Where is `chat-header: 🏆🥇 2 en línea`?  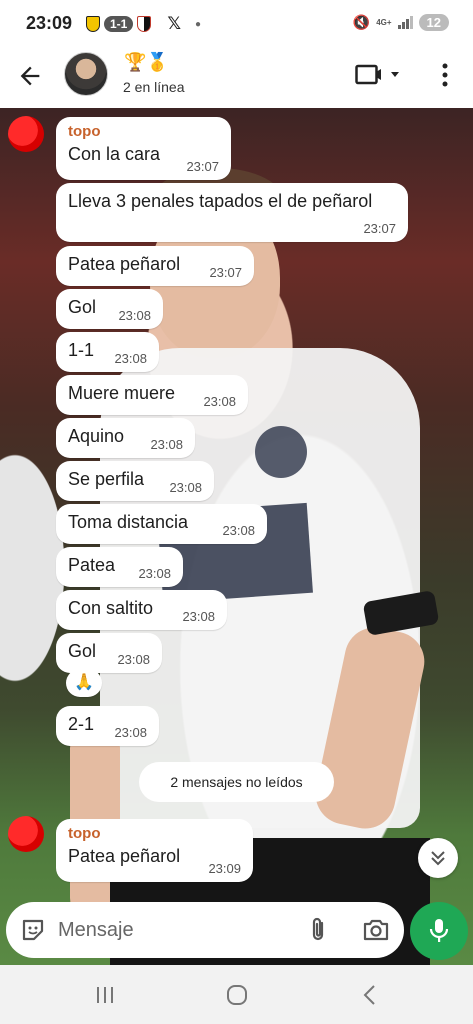 chat-header: 🏆🥇 2 en línea is located at coordinates (236, 78).